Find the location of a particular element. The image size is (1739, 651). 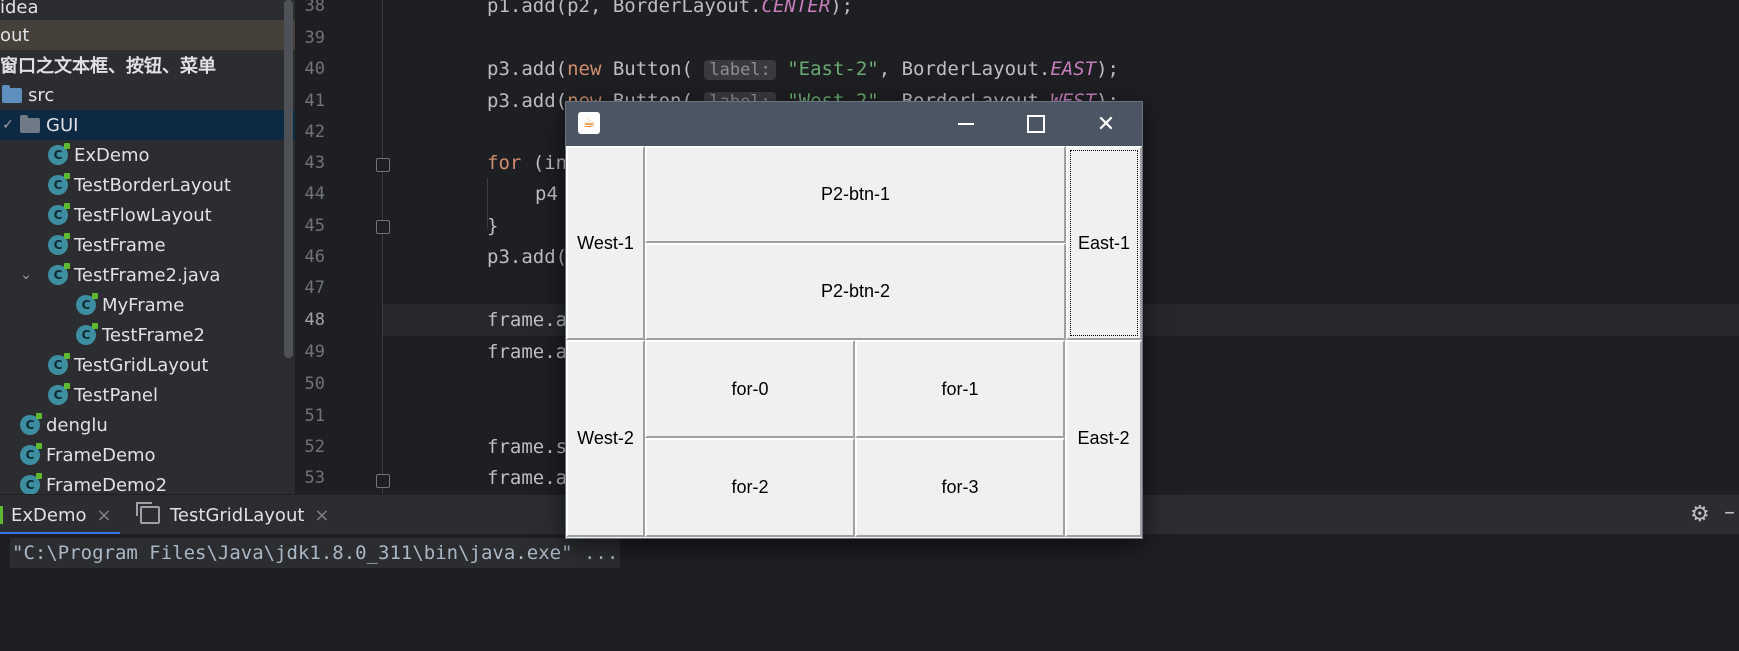

tree-item-testframe2: C TestFrame2 is located at coordinates (147, 335).